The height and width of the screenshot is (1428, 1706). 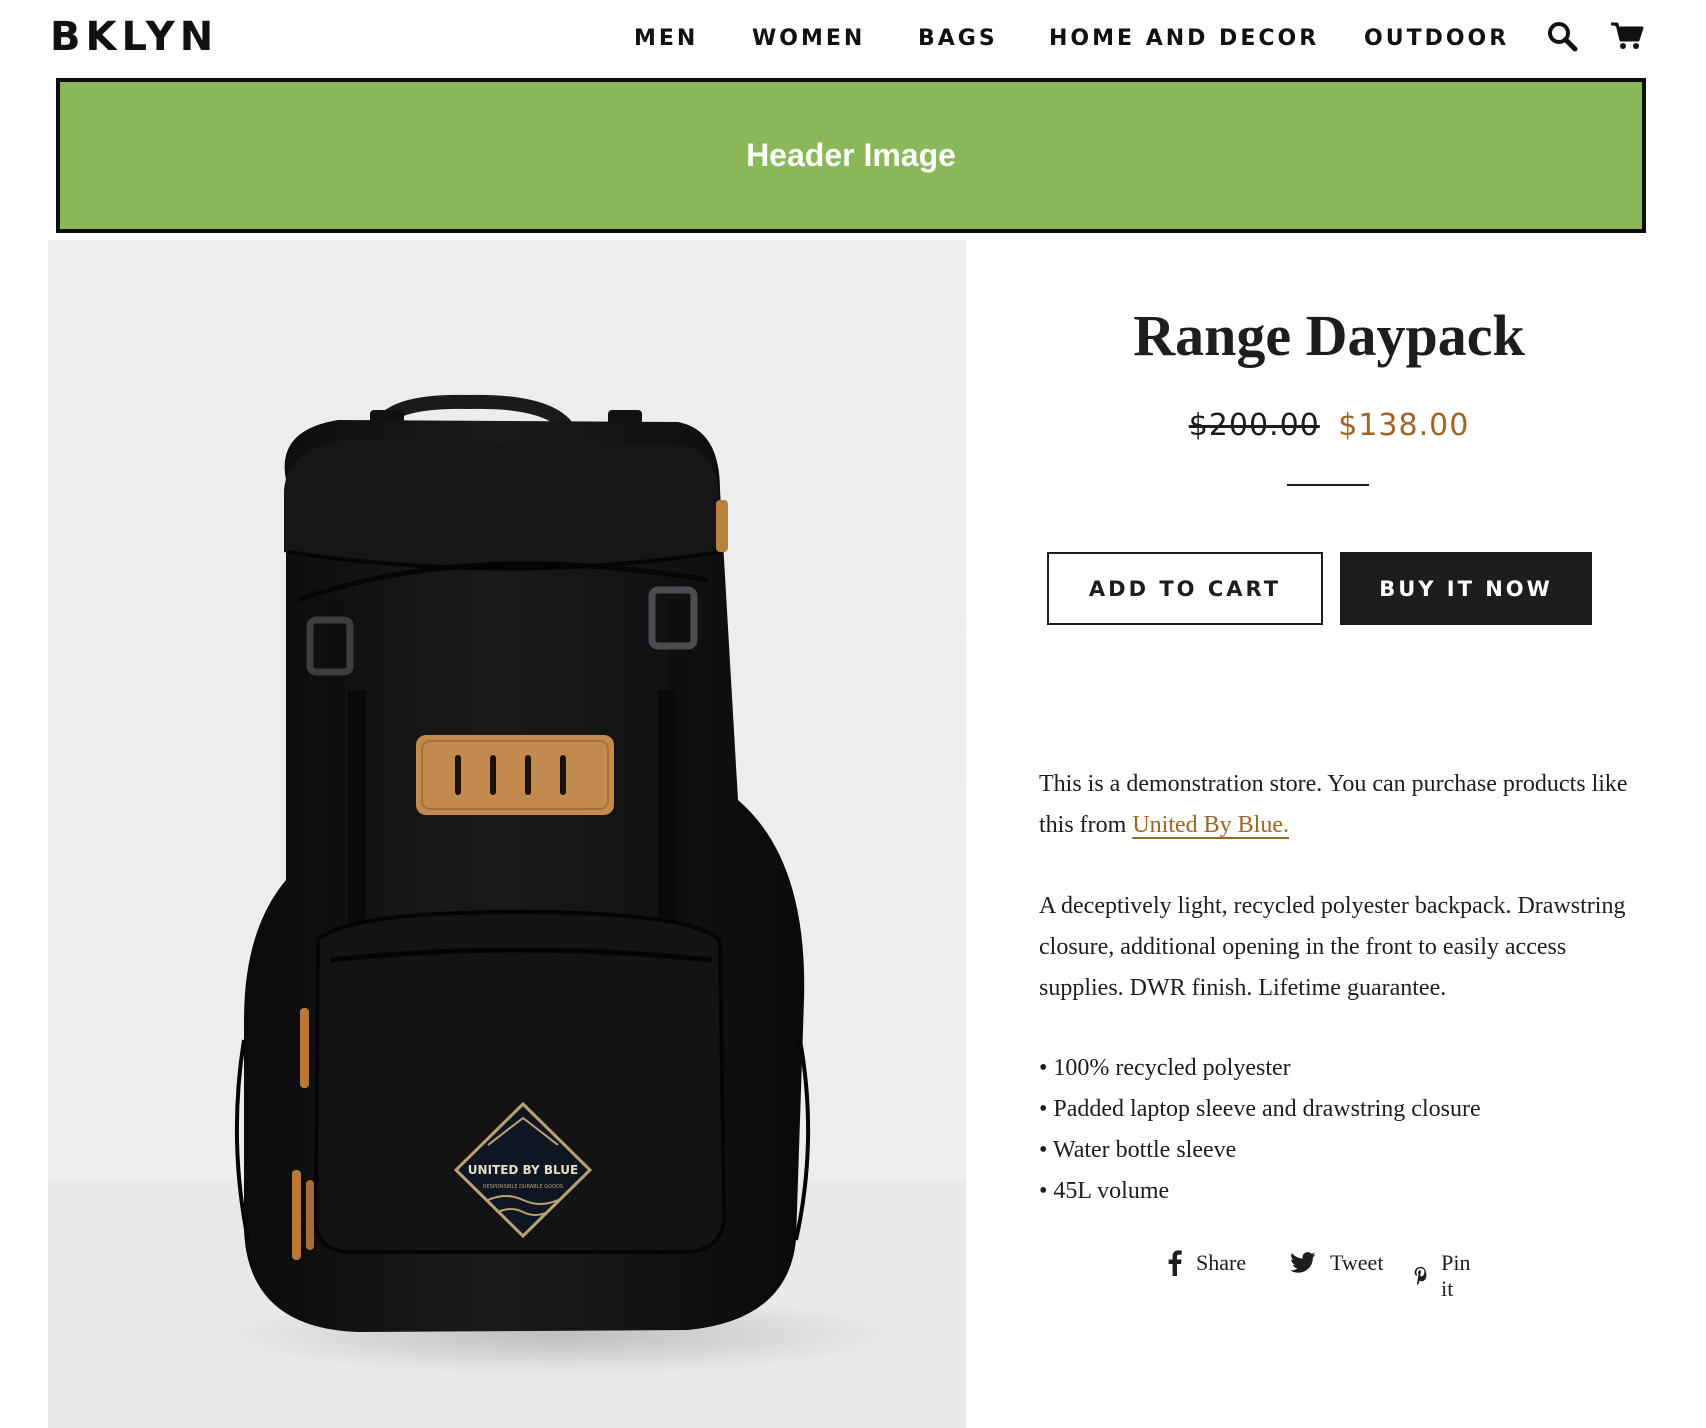 I want to click on title-divider, so click(x=1328, y=485).